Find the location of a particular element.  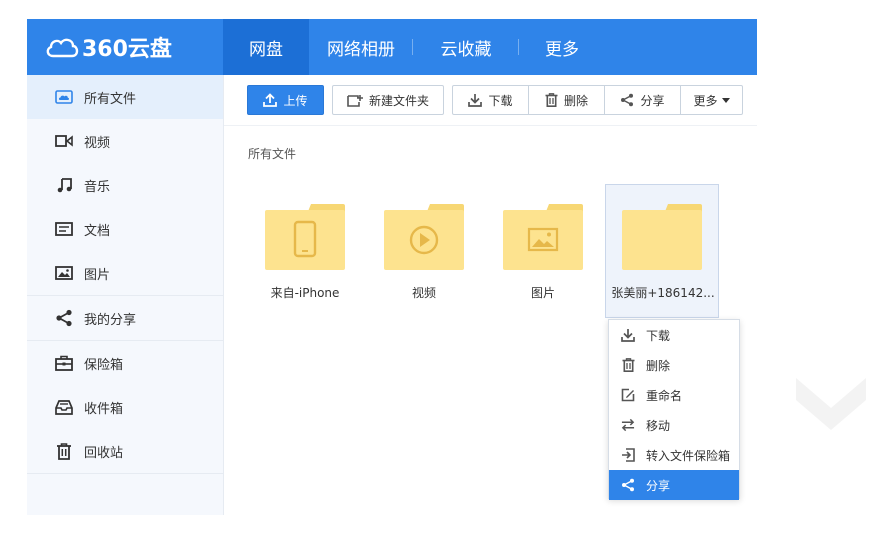

sidebar-item-label: 保险箱 is located at coordinates (104, 365).